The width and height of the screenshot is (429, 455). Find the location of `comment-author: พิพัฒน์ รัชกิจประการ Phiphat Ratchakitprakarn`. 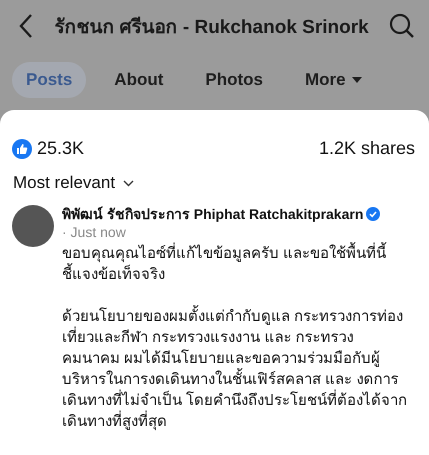

comment-author: พิพัฒน์ รัชกิจประการ Phiphat Ratchakitprakarn is located at coordinates (213, 214).